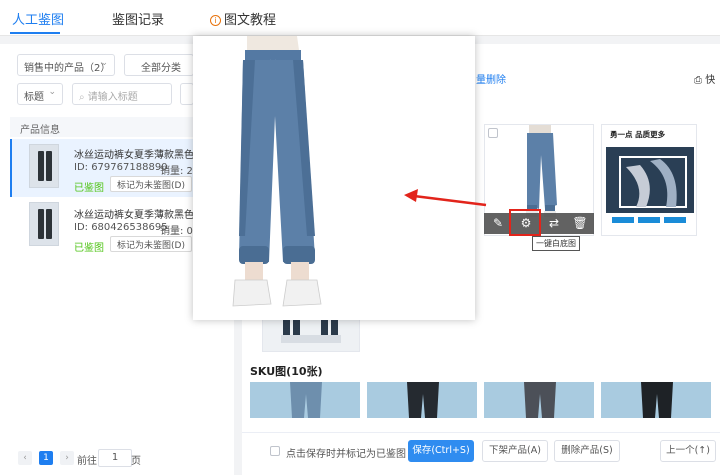  I want to click on poster-image-card: 勇一点 品质更多, so click(649, 180).